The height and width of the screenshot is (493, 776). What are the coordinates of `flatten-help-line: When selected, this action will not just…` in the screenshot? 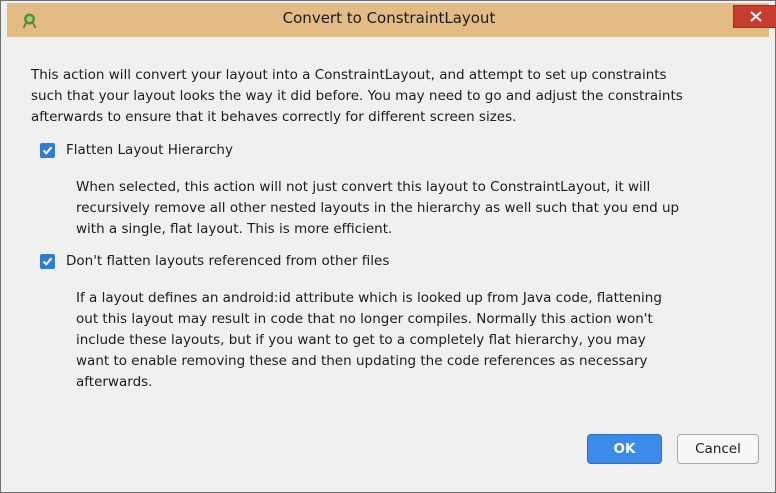 It's located at (363, 187).